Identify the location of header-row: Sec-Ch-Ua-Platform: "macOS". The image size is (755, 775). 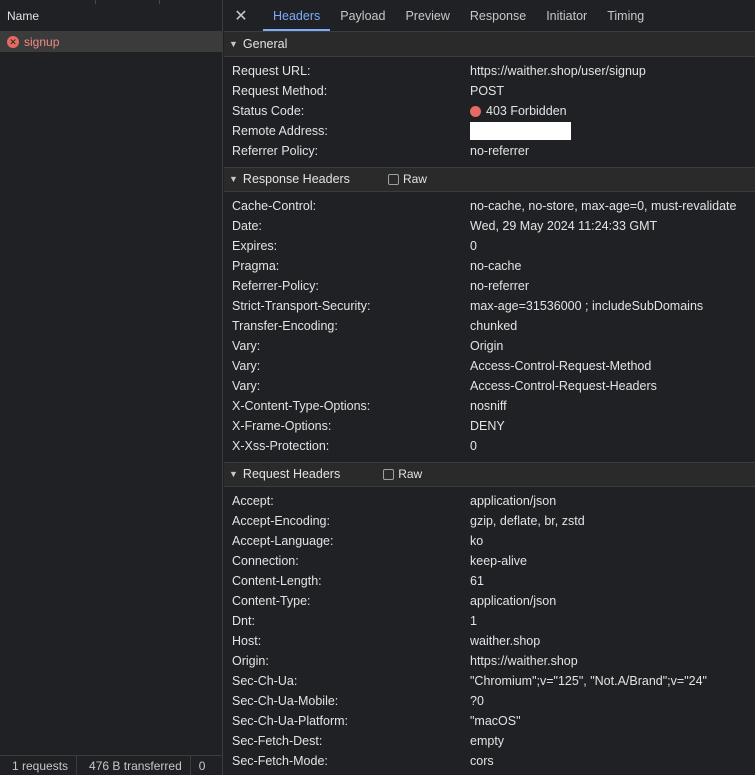
(489, 721).